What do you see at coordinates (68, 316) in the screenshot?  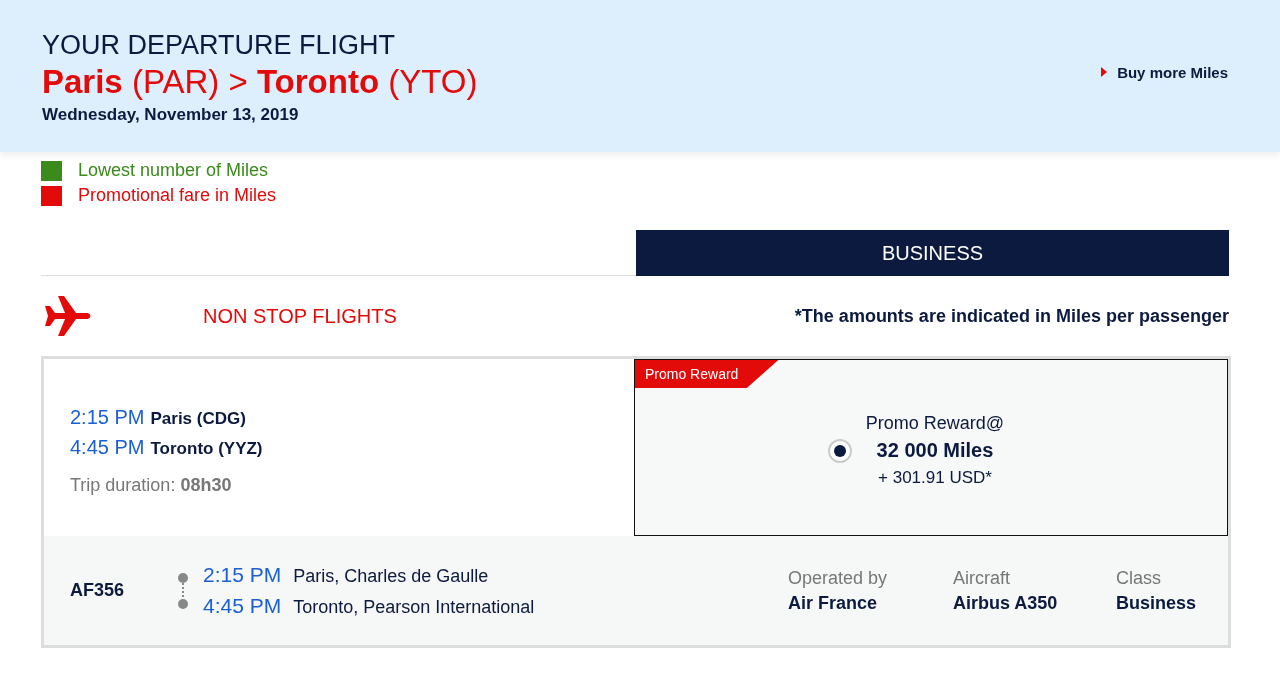 I see `airplane-icon` at bounding box center [68, 316].